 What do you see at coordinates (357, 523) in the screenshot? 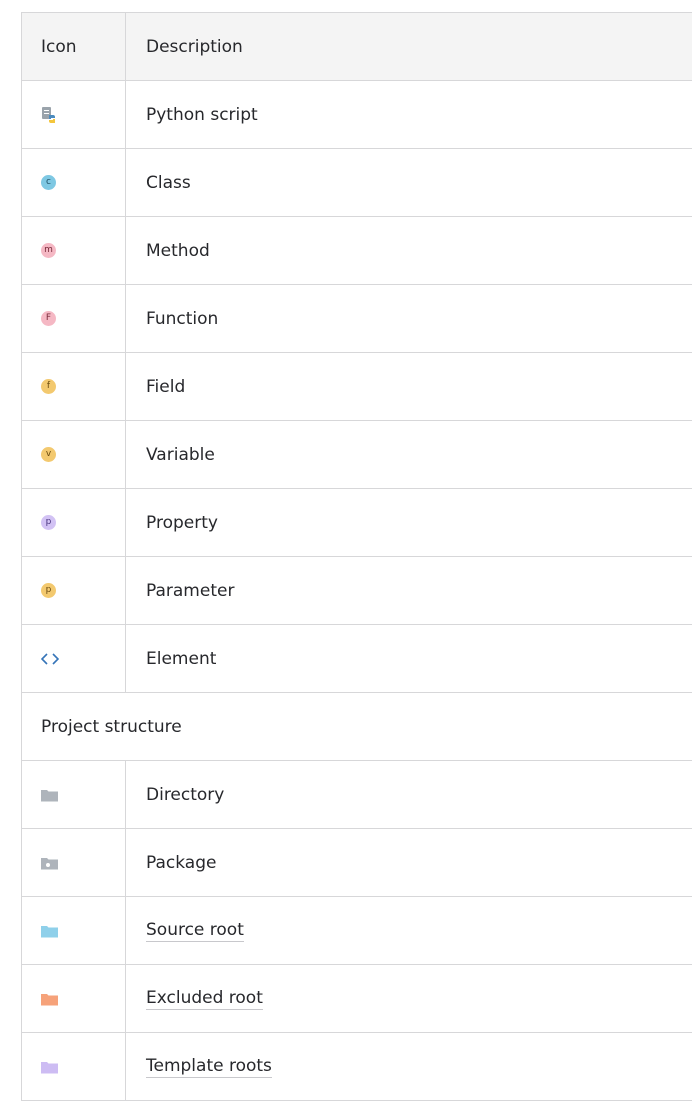
I see `table-row: p Property` at bounding box center [357, 523].